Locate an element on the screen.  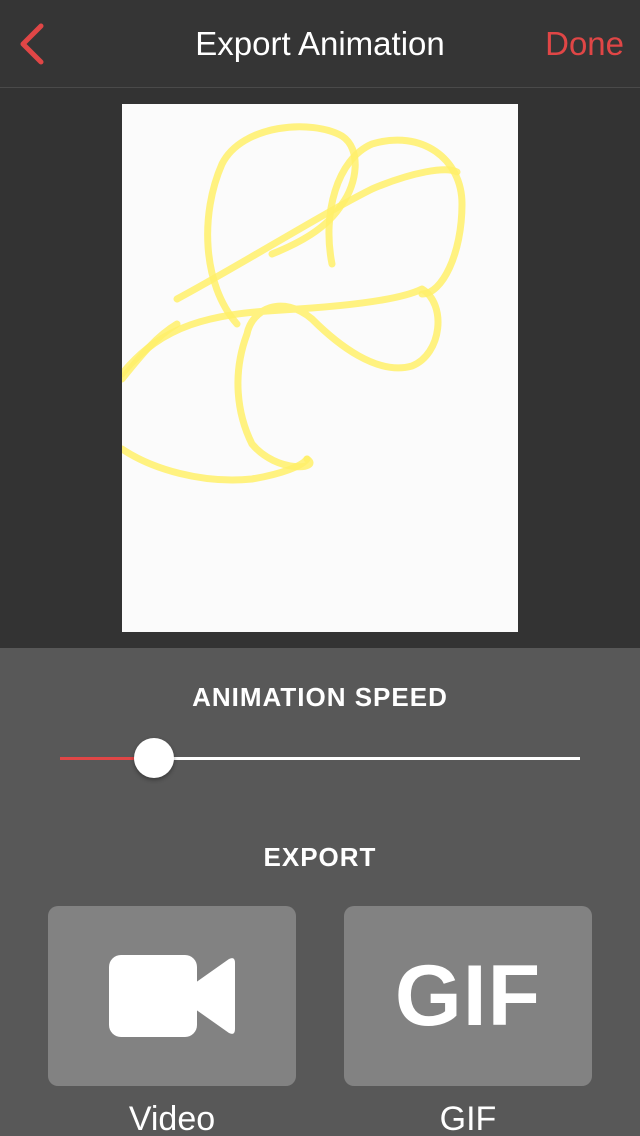
page-title: Export Animation is located at coordinates (320, 43).